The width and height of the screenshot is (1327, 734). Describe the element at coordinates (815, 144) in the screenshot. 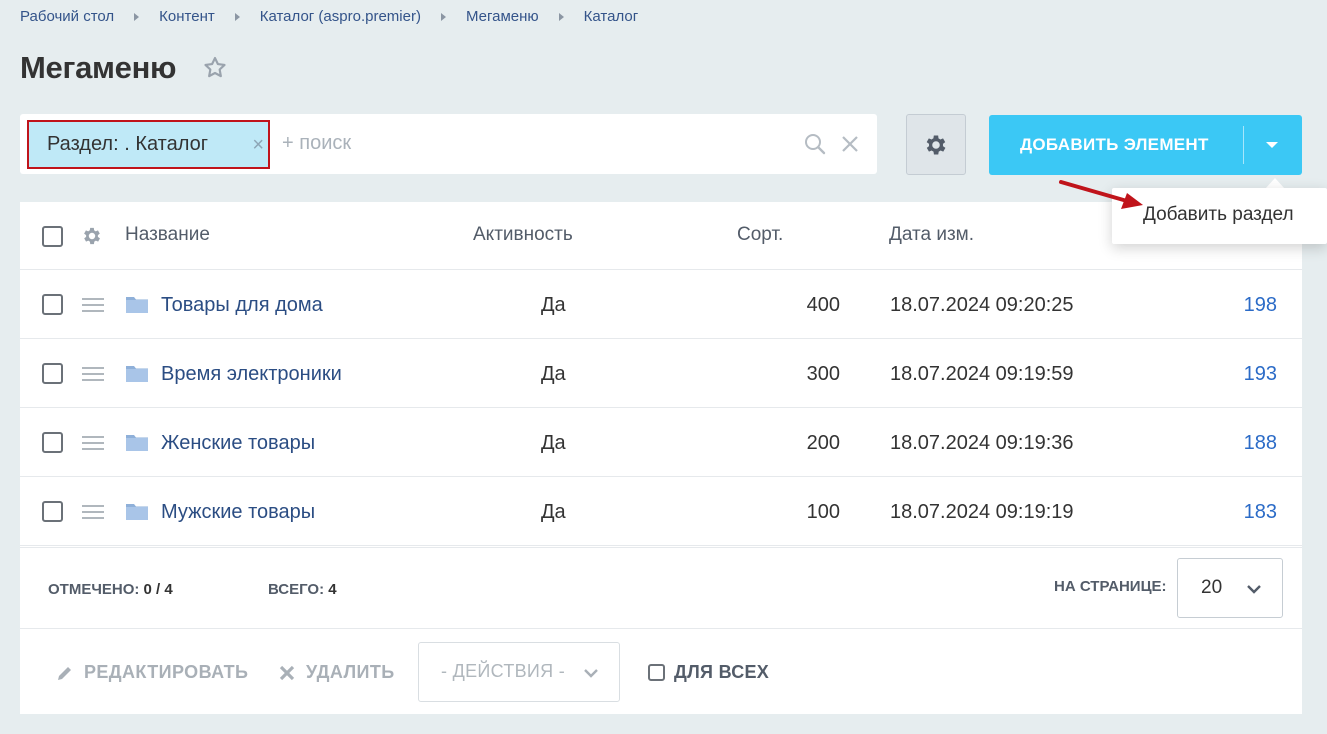

I see `search-icon` at that location.